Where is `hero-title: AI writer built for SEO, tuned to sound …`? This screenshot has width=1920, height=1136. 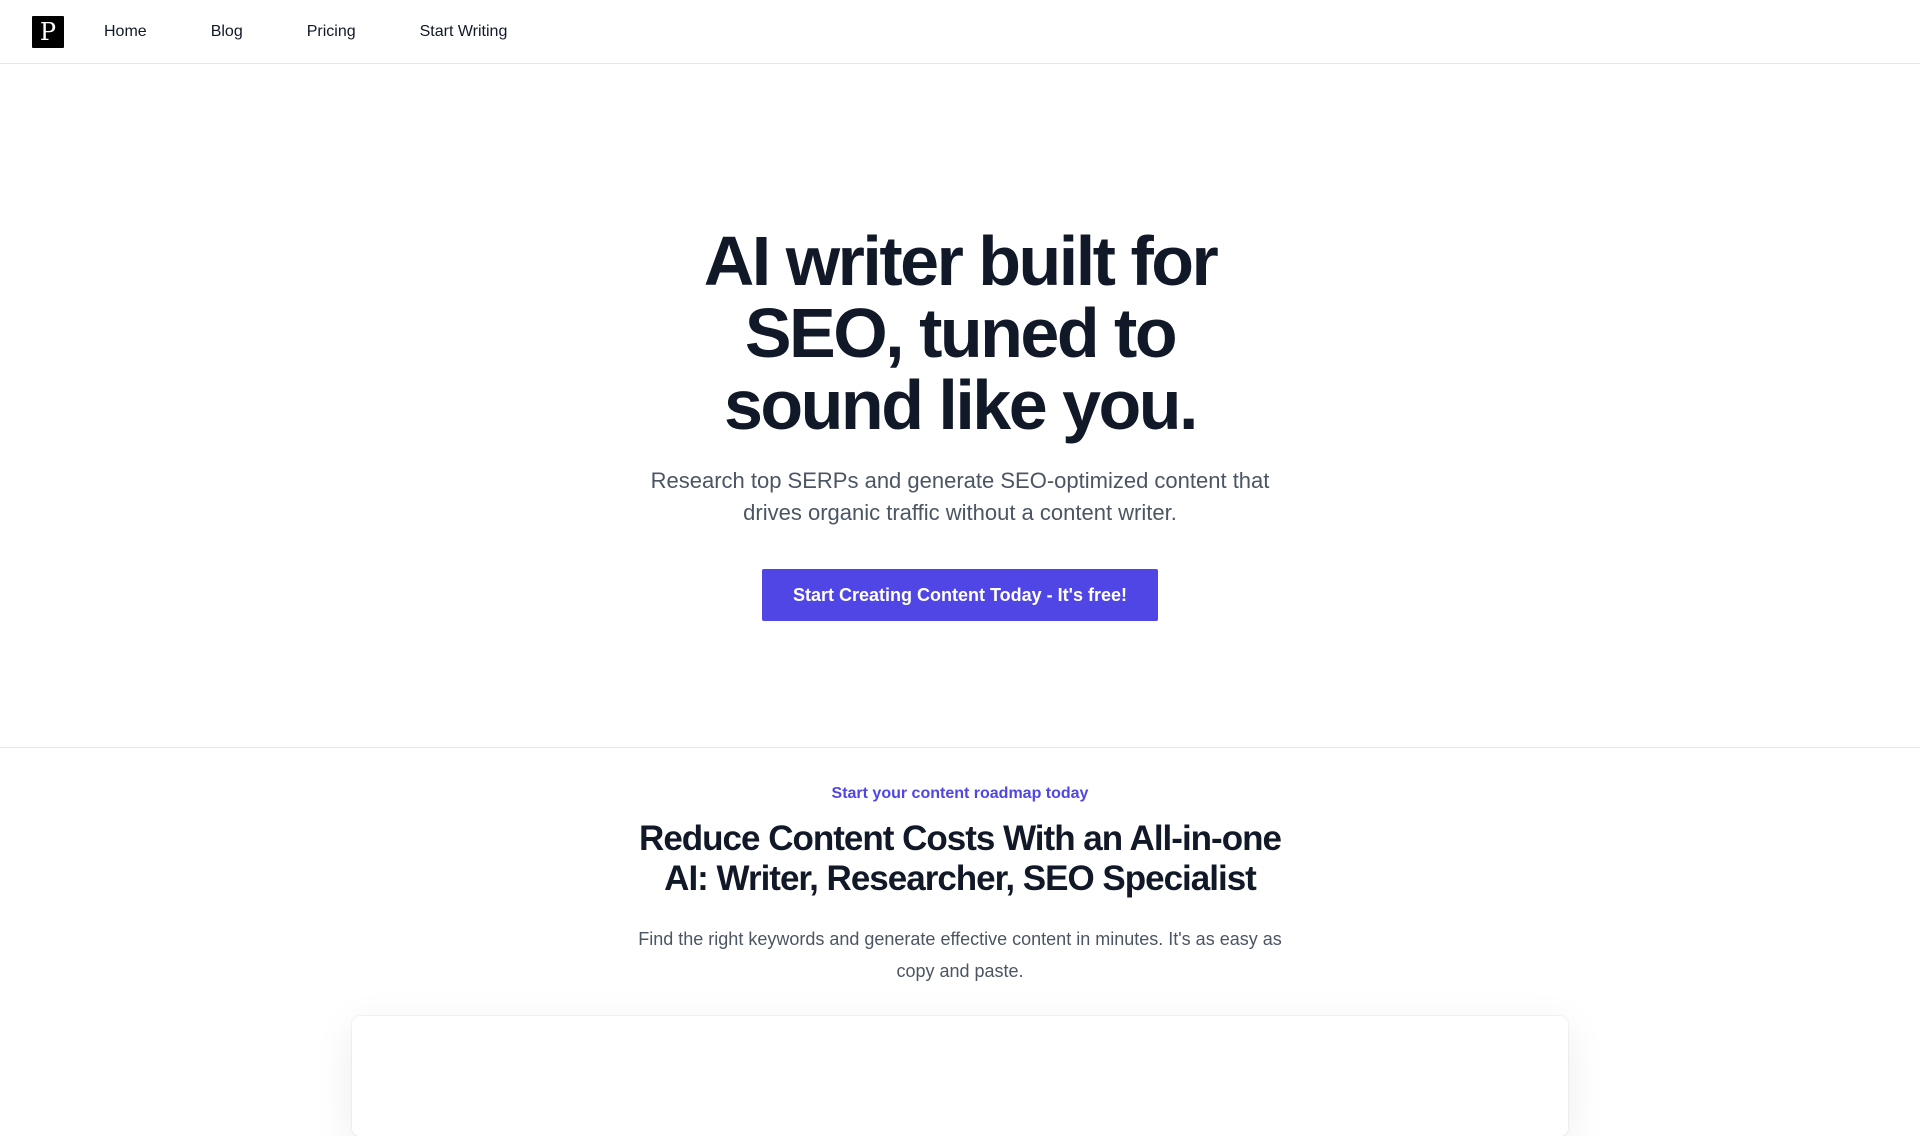 hero-title: AI writer built for SEO, tuned to sound … is located at coordinates (961, 333).